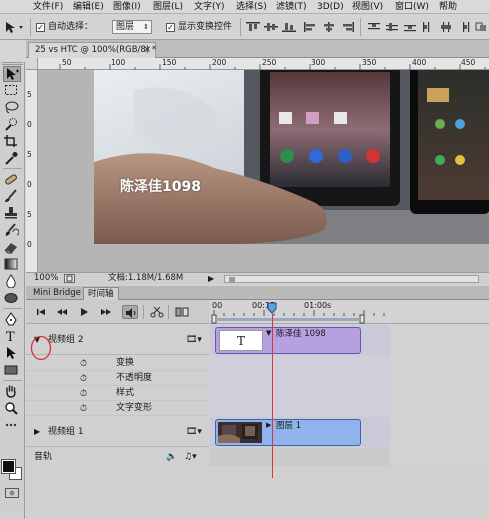 This screenshot has height=519, width=489. I want to click on audio-track-row: 音轨 🔈 ♫▾, so click(117, 457).